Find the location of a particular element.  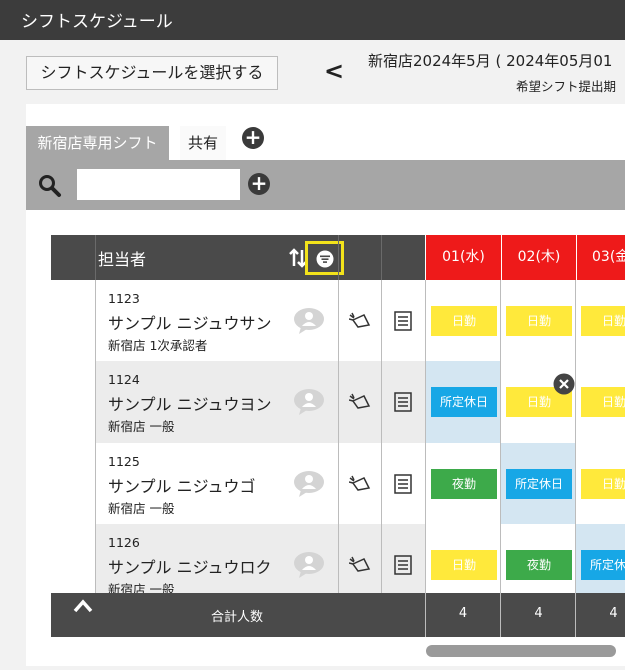

employee-name: サンプル ニジュウヨン is located at coordinates (190, 403).